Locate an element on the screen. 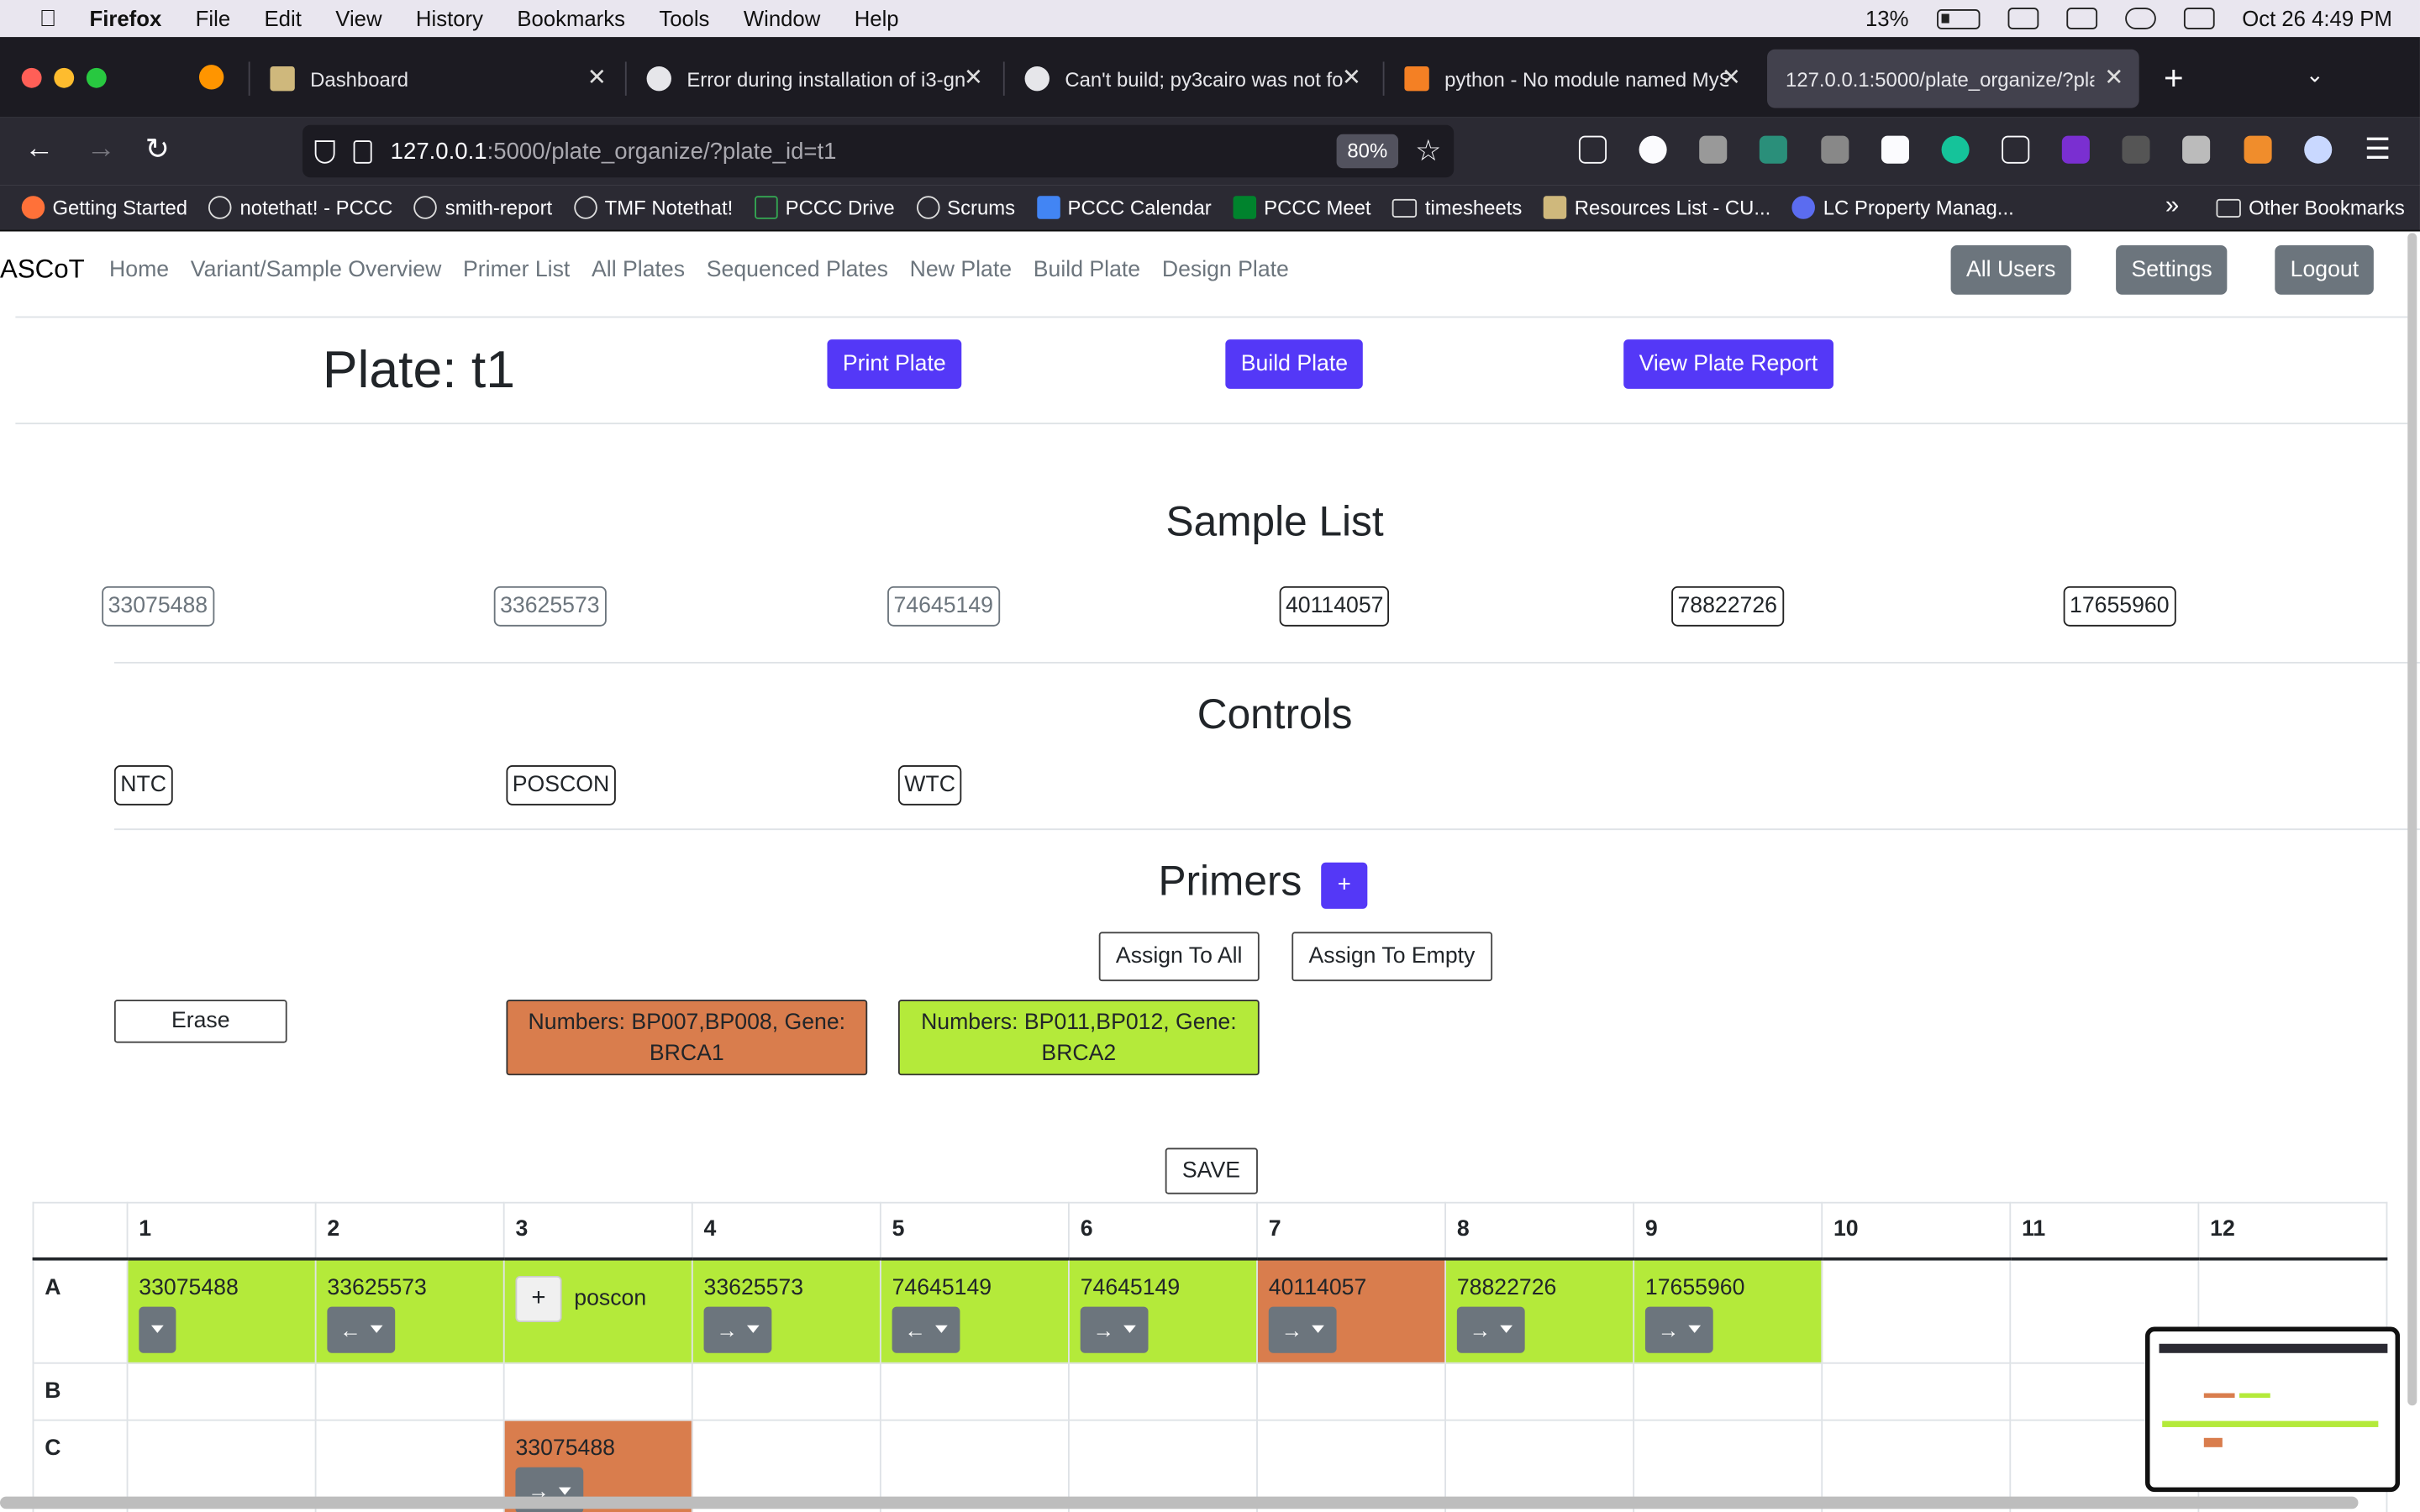  primer-set-brca2: Numbers: BP011,BP012, Gene: BRCA2 is located at coordinates (1078, 1038).